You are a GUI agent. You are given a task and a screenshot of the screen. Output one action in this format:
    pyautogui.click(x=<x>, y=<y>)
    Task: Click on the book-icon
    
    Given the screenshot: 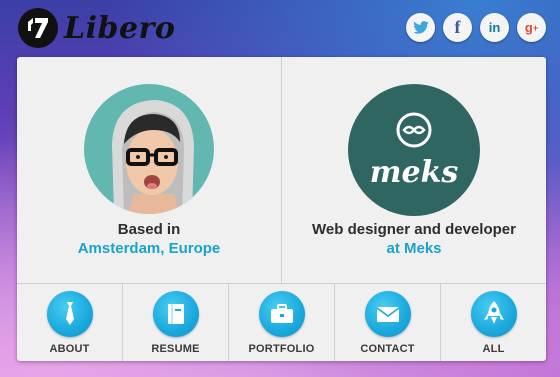 What is the action you would take?
    pyautogui.click(x=175, y=314)
    